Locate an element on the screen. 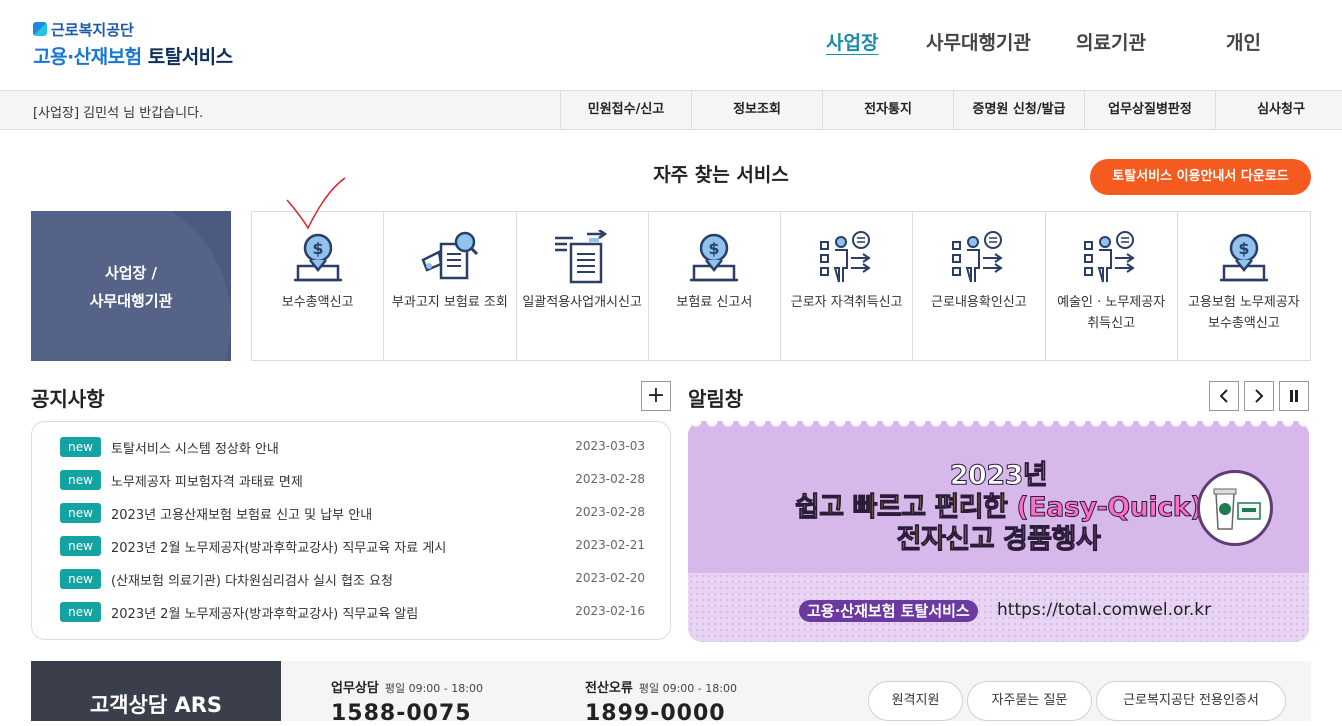 Image resolution: width=1342 pixels, height=726 pixels. notice-item-title: 2023년 2월 노무제공자(방과후학교강사) 직무교육 자료 게시 is located at coordinates (278, 546).